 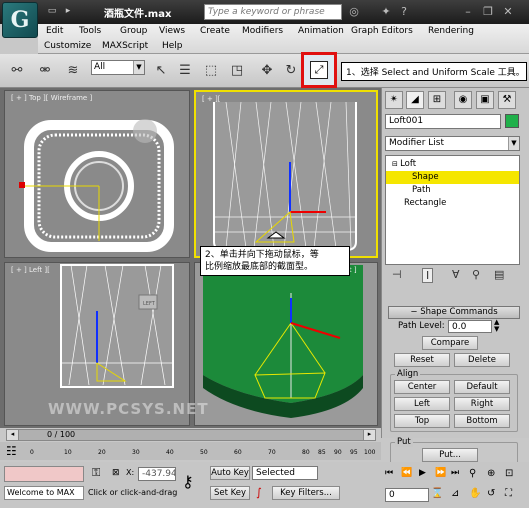 What do you see at coordinates (386, 12) in the screenshot?
I see `star-icon: ✦` at bounding box center [386, 12].